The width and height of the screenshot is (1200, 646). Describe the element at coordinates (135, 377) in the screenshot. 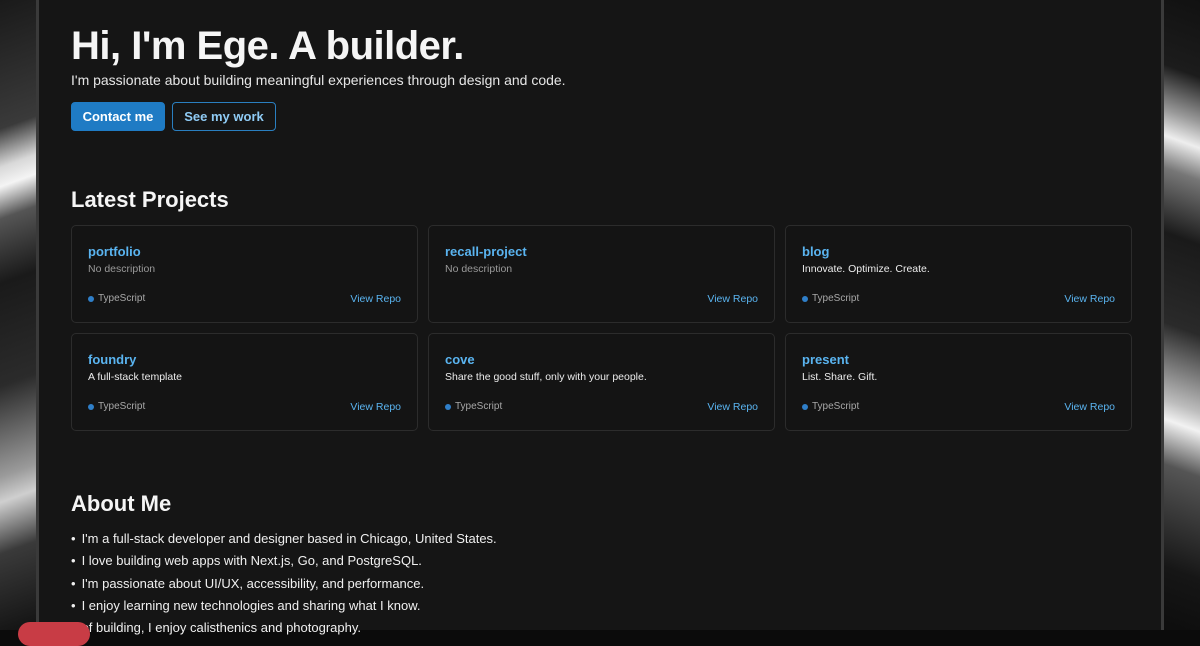

I see `project-description: A full-stack template` at that location.